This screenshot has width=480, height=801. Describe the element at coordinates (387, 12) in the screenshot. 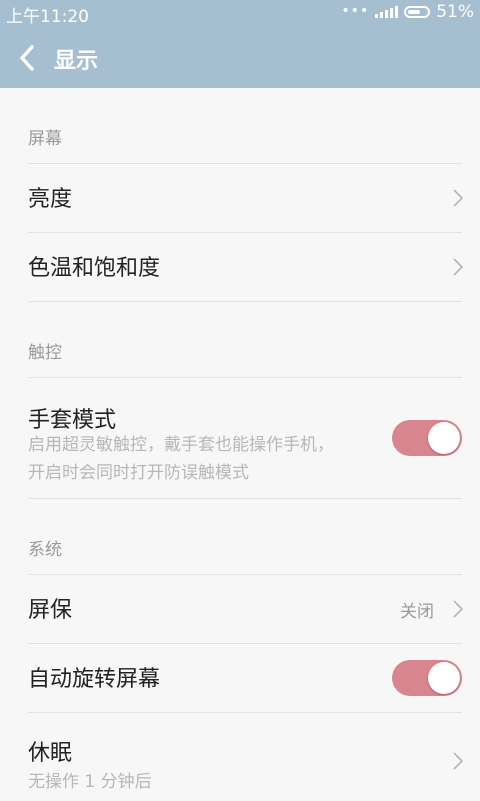

I see `signal-icon` at that location.